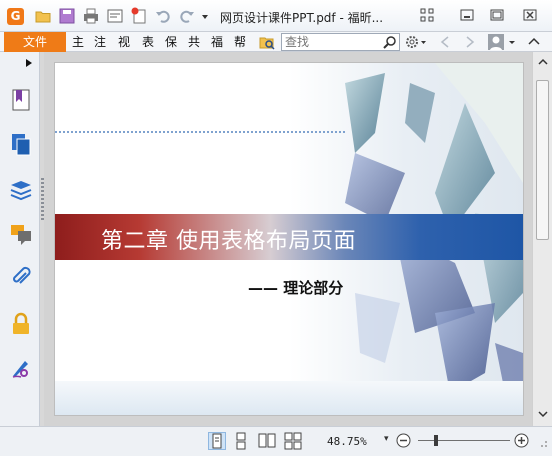 This screenshot has width=552, height=456. What do you see at coordinates (171, 42) in the screenshot?
I see `tab-protect: 保` at bounding box center [171, 42].